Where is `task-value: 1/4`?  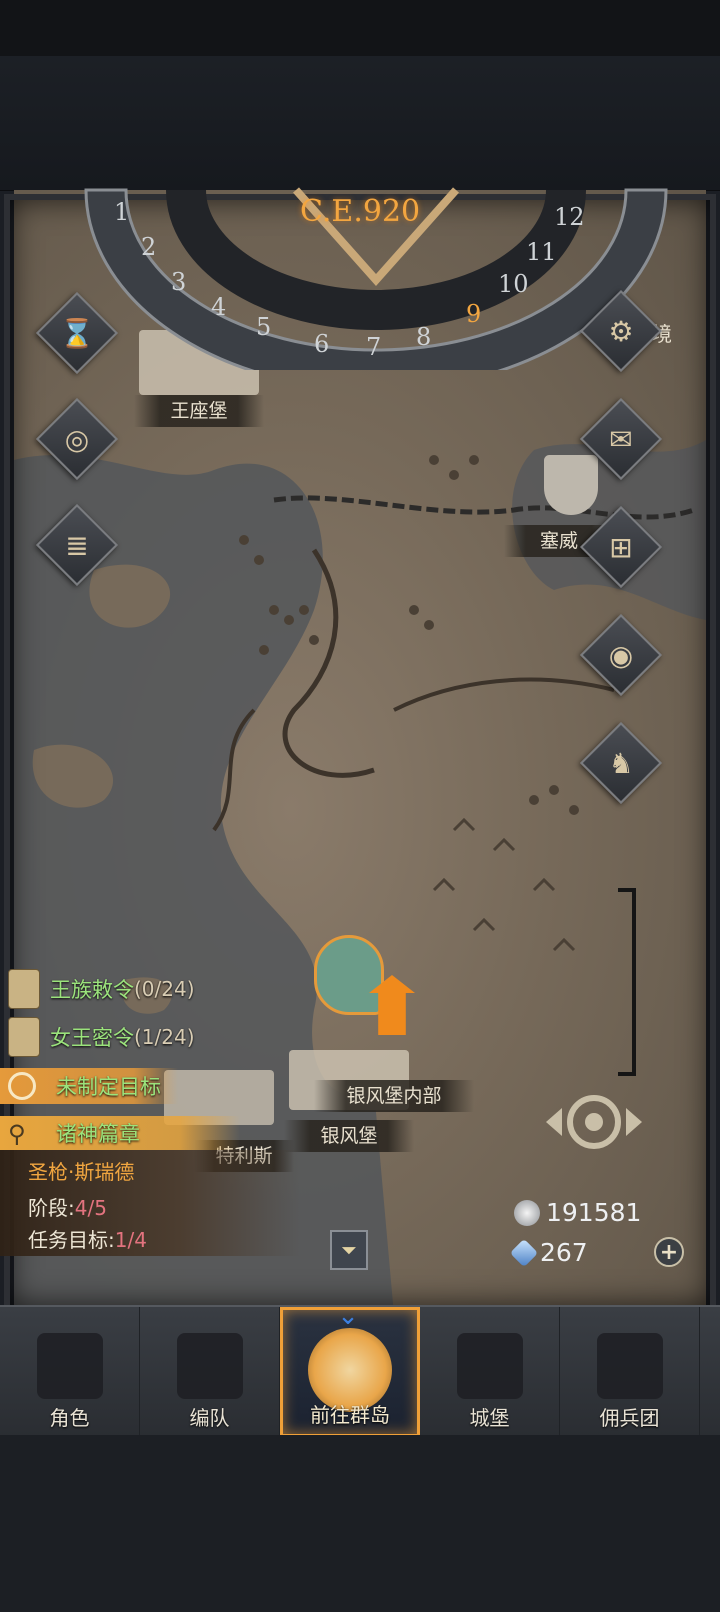
task-value: 1/4 is located at coordinates (130, 1240).